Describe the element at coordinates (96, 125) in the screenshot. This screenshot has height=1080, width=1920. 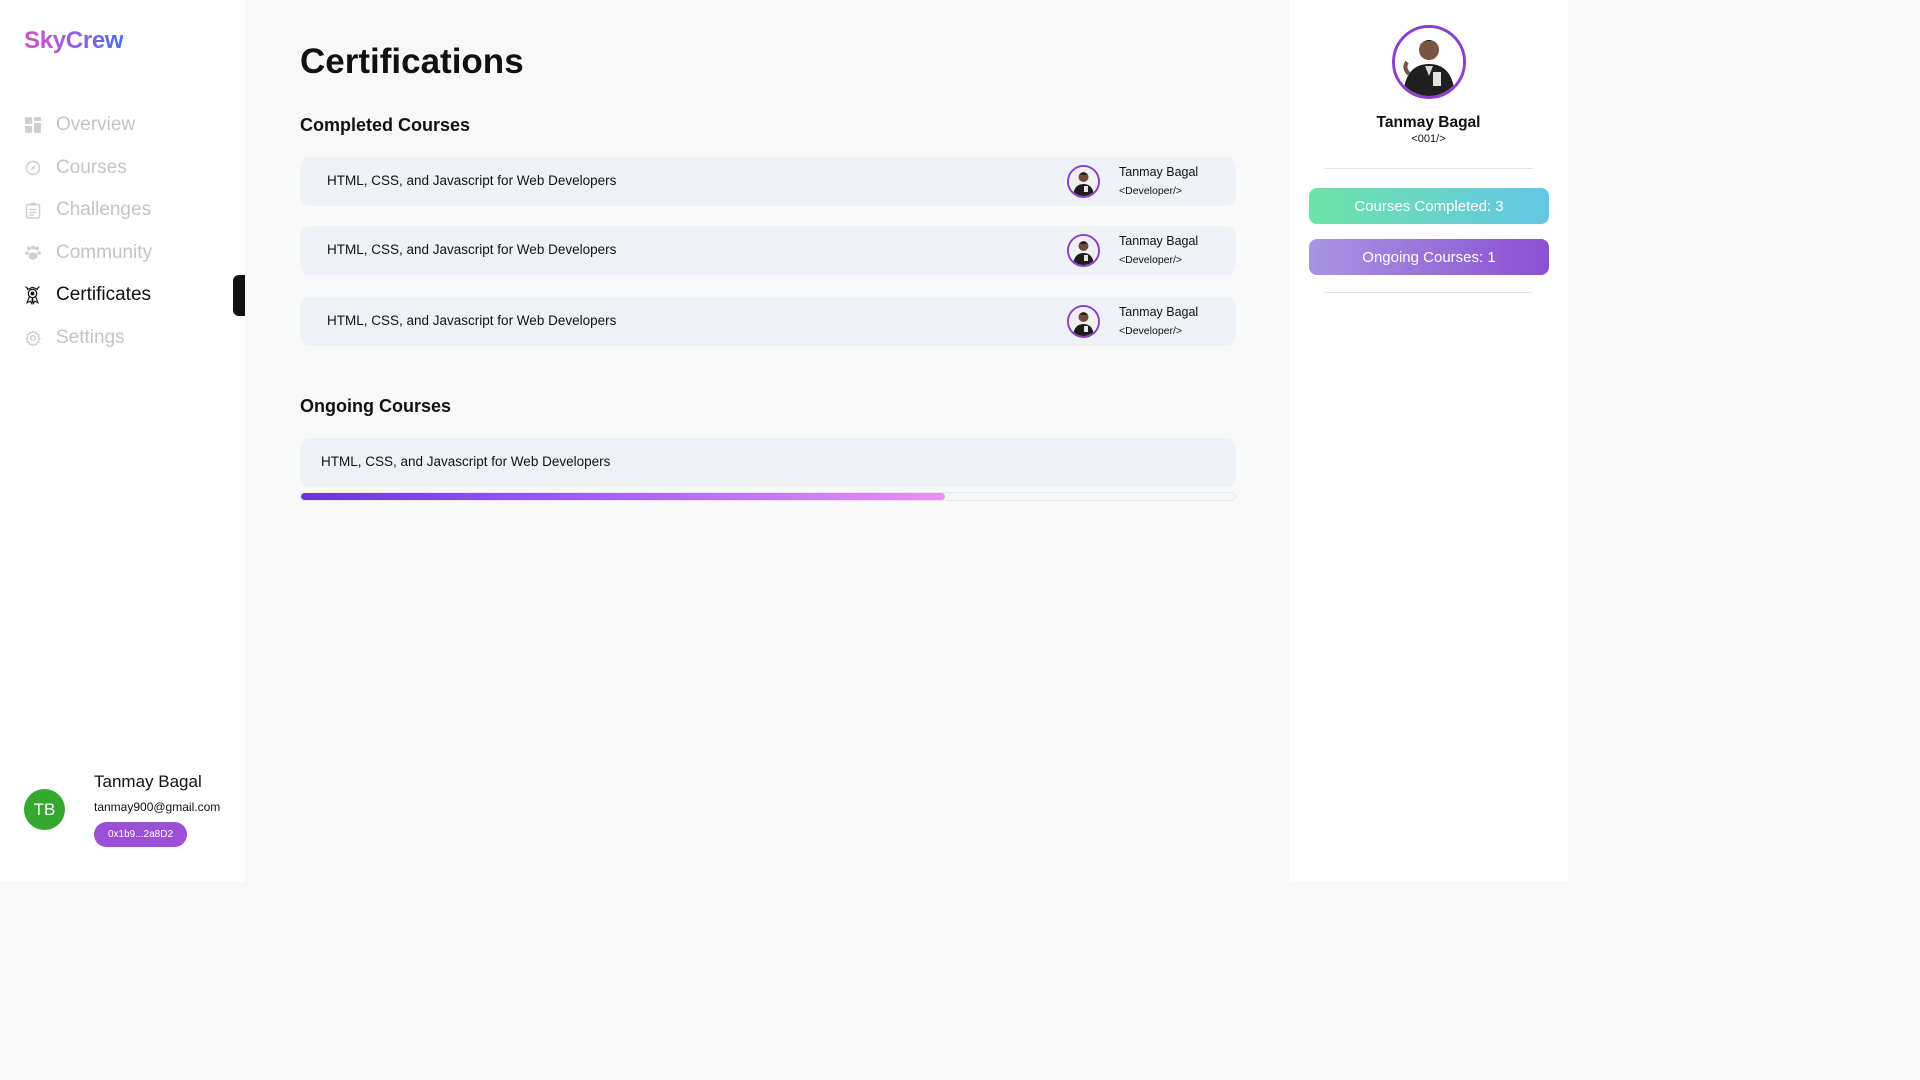
I see `sidebar-item-label: Overview` at that location.